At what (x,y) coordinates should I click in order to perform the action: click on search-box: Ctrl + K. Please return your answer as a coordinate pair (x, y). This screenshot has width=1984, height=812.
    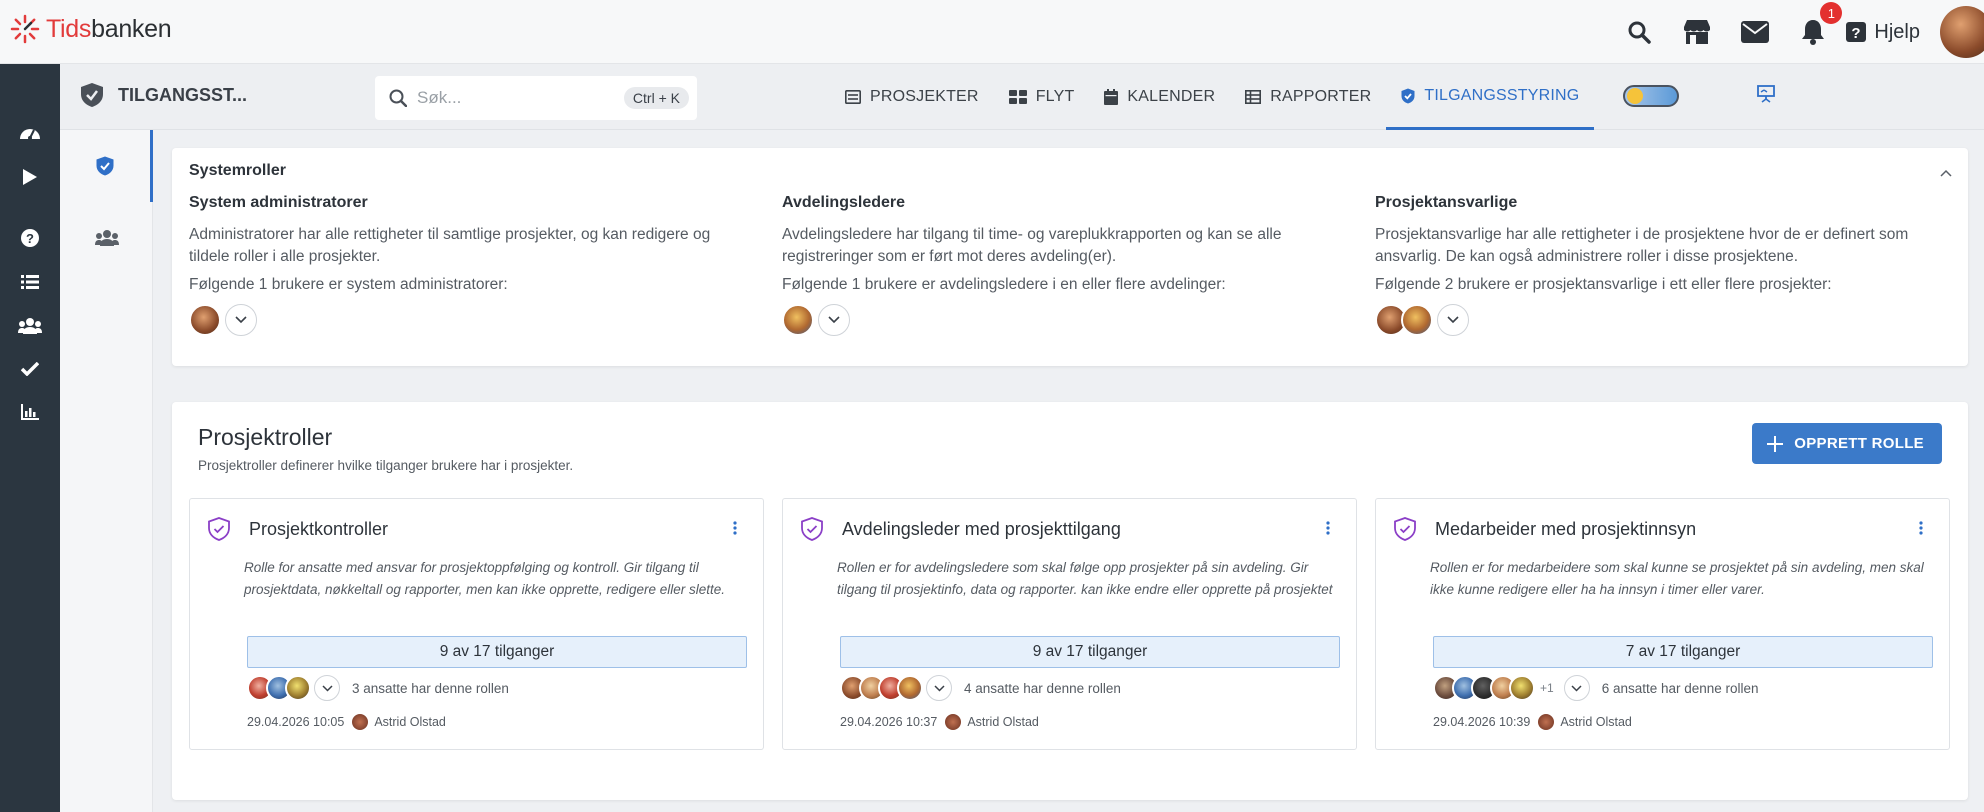
    Looking at the image, I should click on (536, 98).